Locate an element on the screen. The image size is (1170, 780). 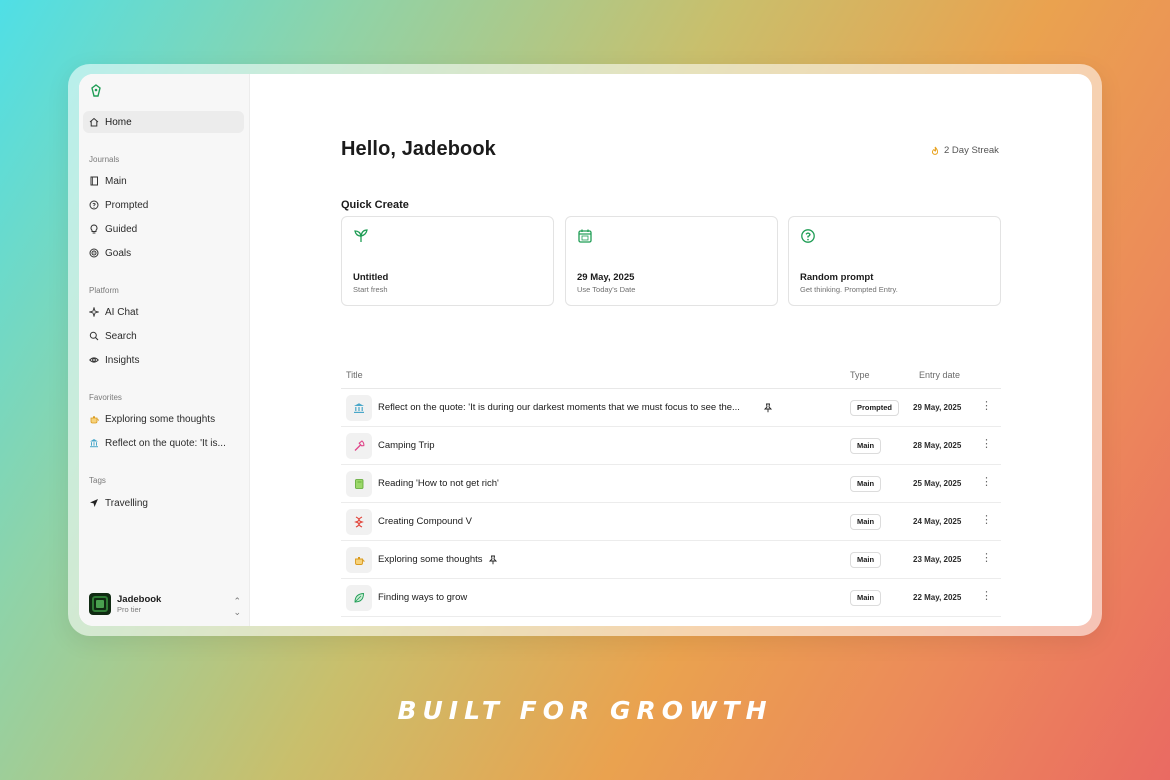
sidebar-item-main: Main is located at coordinates (163, 181).